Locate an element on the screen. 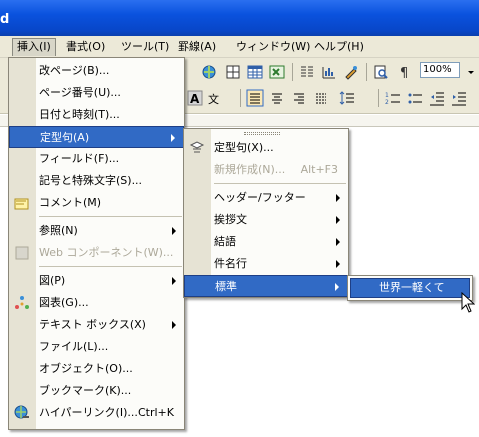 This screenshot has height=437, width=479. menu-item-comment: コメント(M) is located at coordinates (96, 203).